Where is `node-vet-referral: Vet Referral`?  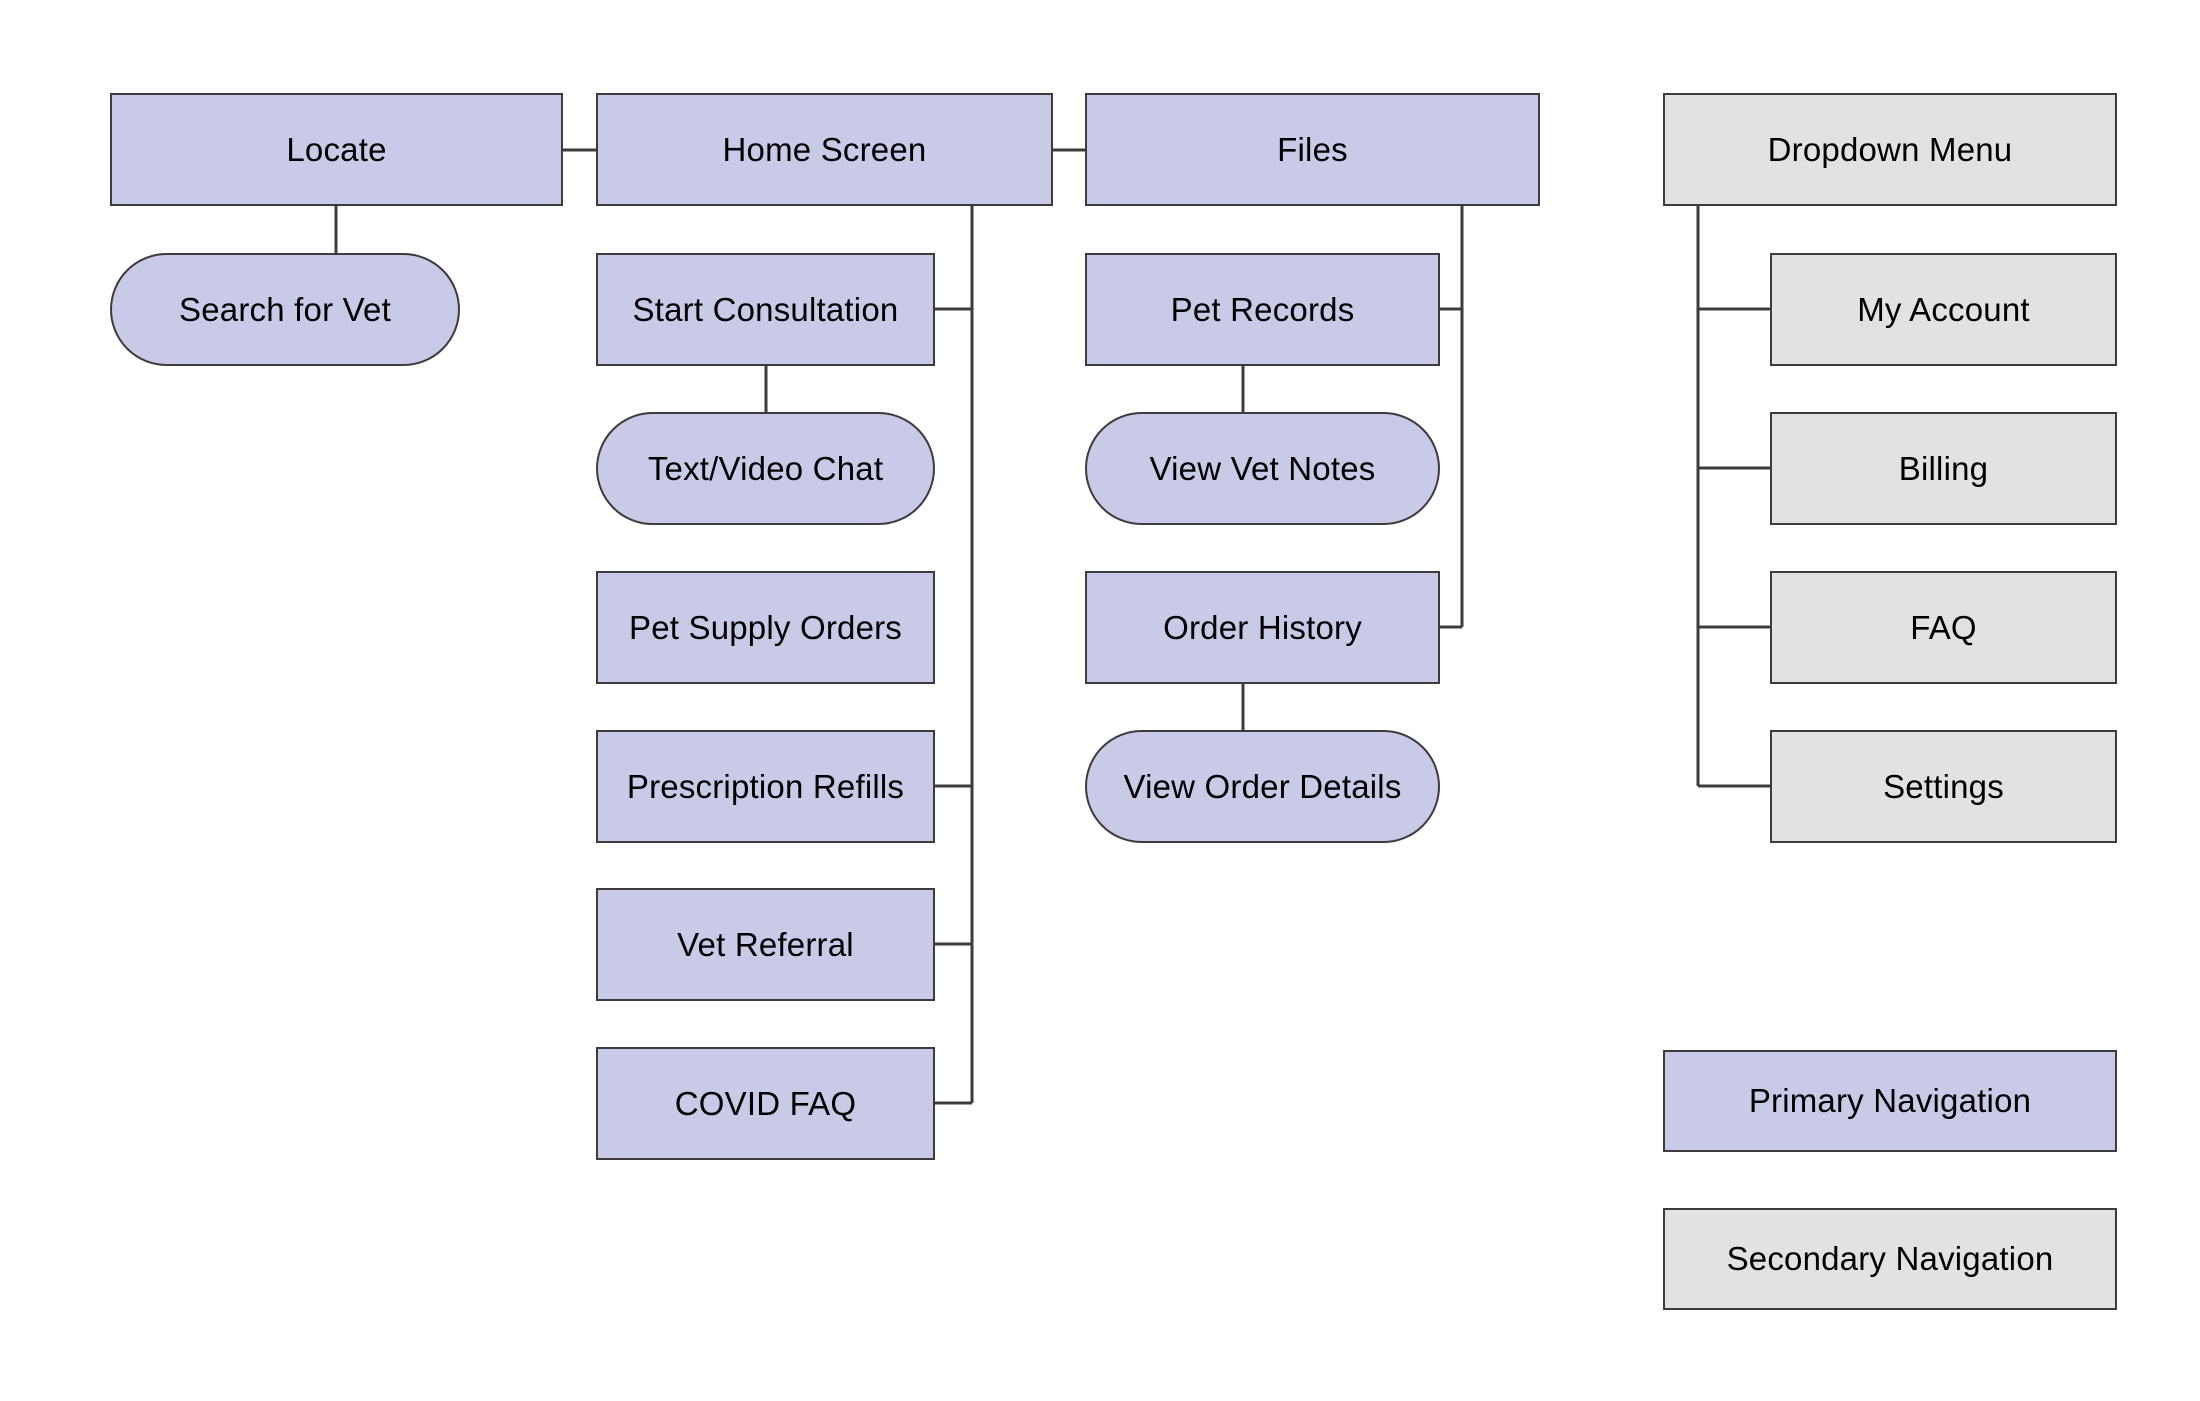 node-vet-referral: Vet Referral is located at coordinates (765, 944).